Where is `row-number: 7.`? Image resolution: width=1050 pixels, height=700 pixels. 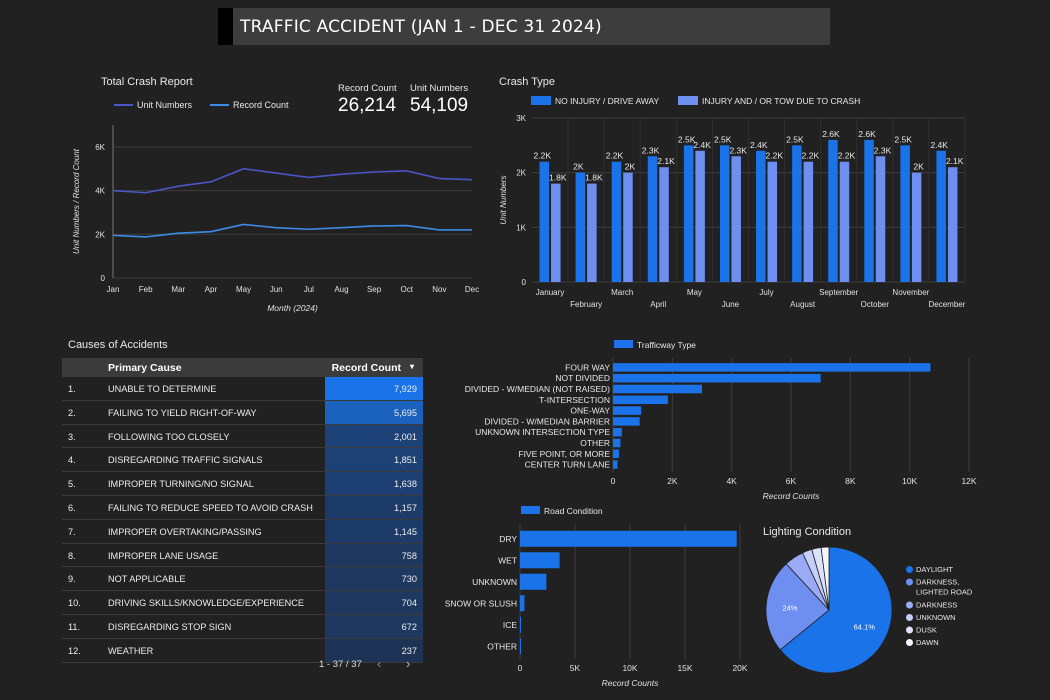
row-number: 7. is located at coordinates (72, 531).